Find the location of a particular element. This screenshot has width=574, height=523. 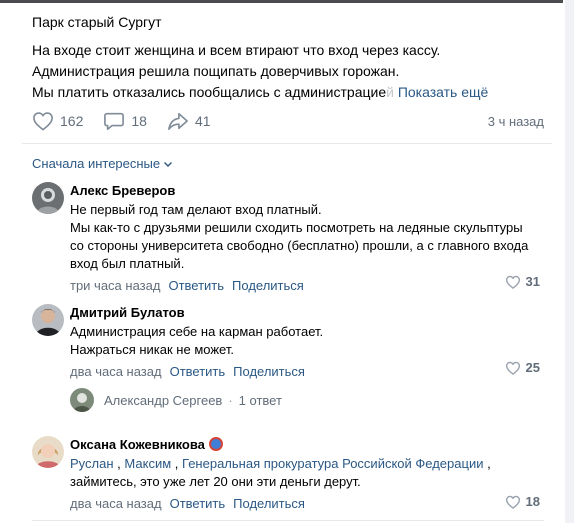

thread-author: Александр Сергеев is located at coordinates (163, 400).